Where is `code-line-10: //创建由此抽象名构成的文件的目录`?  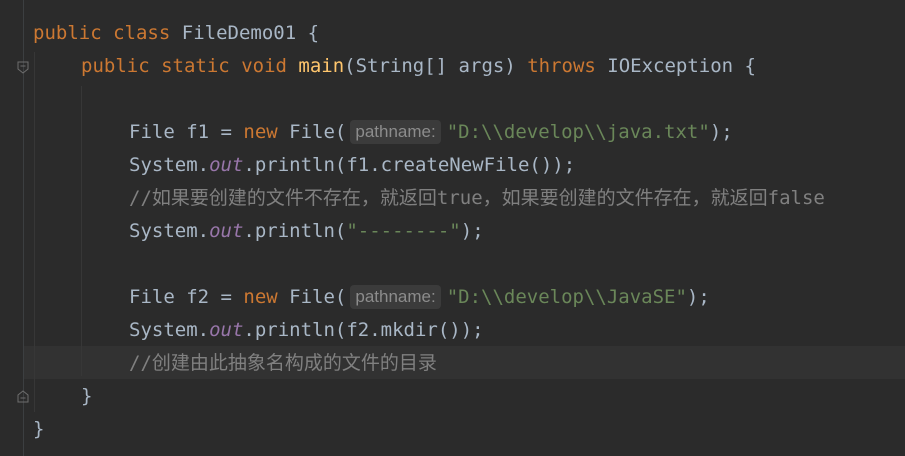
code-line-10: //创建由此抽象名构成的文件的目录 is located at coordinates (283, 363).